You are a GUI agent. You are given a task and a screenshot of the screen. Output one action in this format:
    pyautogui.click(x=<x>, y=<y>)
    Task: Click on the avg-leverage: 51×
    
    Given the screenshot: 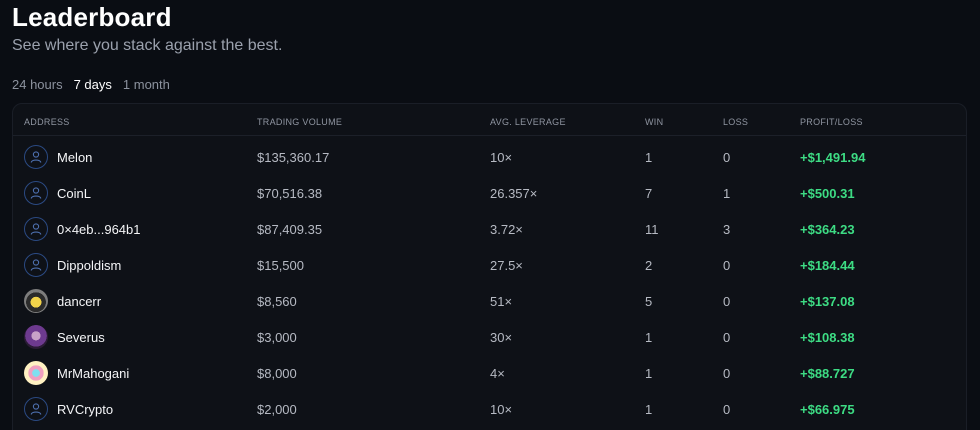 What is the action you would take?
    pyautogui.click(x=501, y=301)
    